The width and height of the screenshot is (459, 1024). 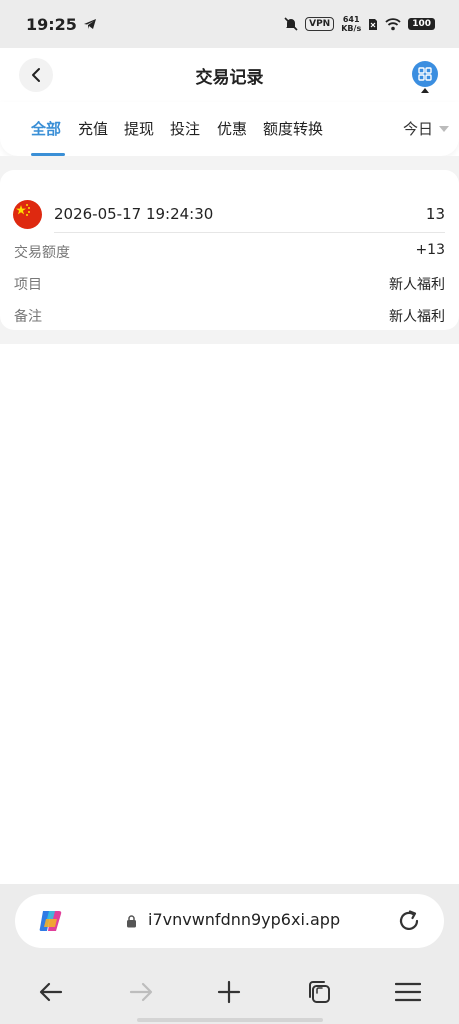 What do you see at coordinates (244, 919) in the screenshot?
I see `url-text: i7vnvwnfdnn9yp6xi.app` at bounding box center [244, 919].